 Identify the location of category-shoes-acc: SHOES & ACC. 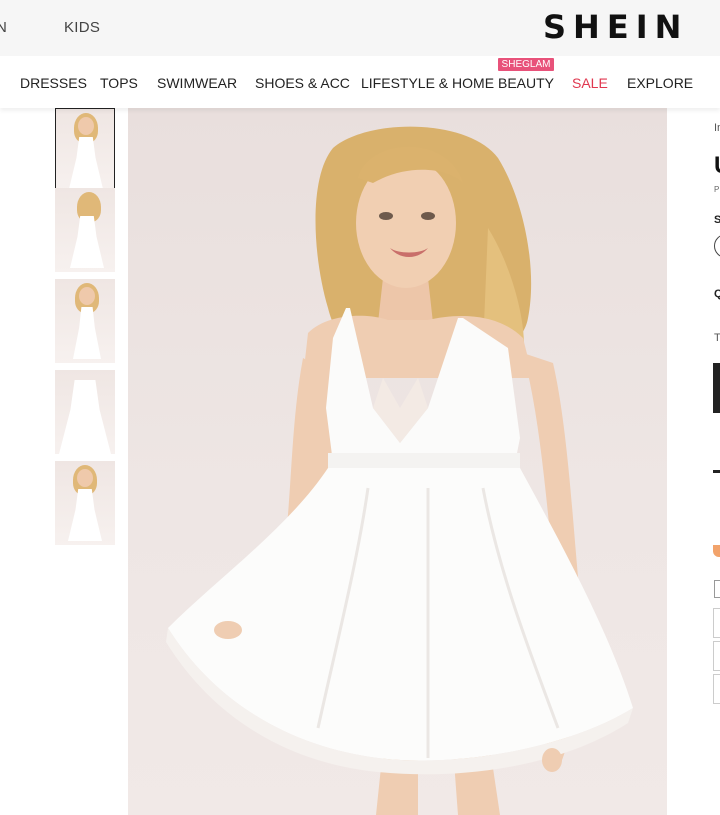
(302, 83).